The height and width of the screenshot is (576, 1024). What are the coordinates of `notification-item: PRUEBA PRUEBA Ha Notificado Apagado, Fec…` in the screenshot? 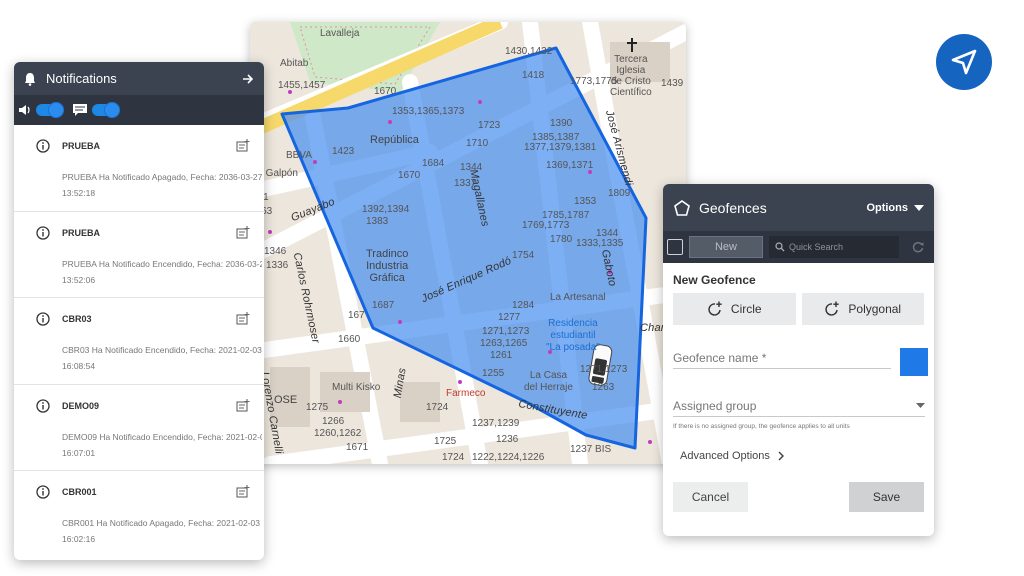 It's located at (139, 168).